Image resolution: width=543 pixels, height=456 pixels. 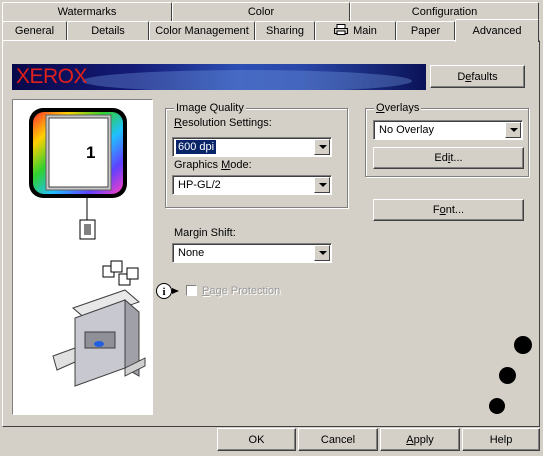 I want to click on tab-sharing: Sharing, so click(x=285, y=31).